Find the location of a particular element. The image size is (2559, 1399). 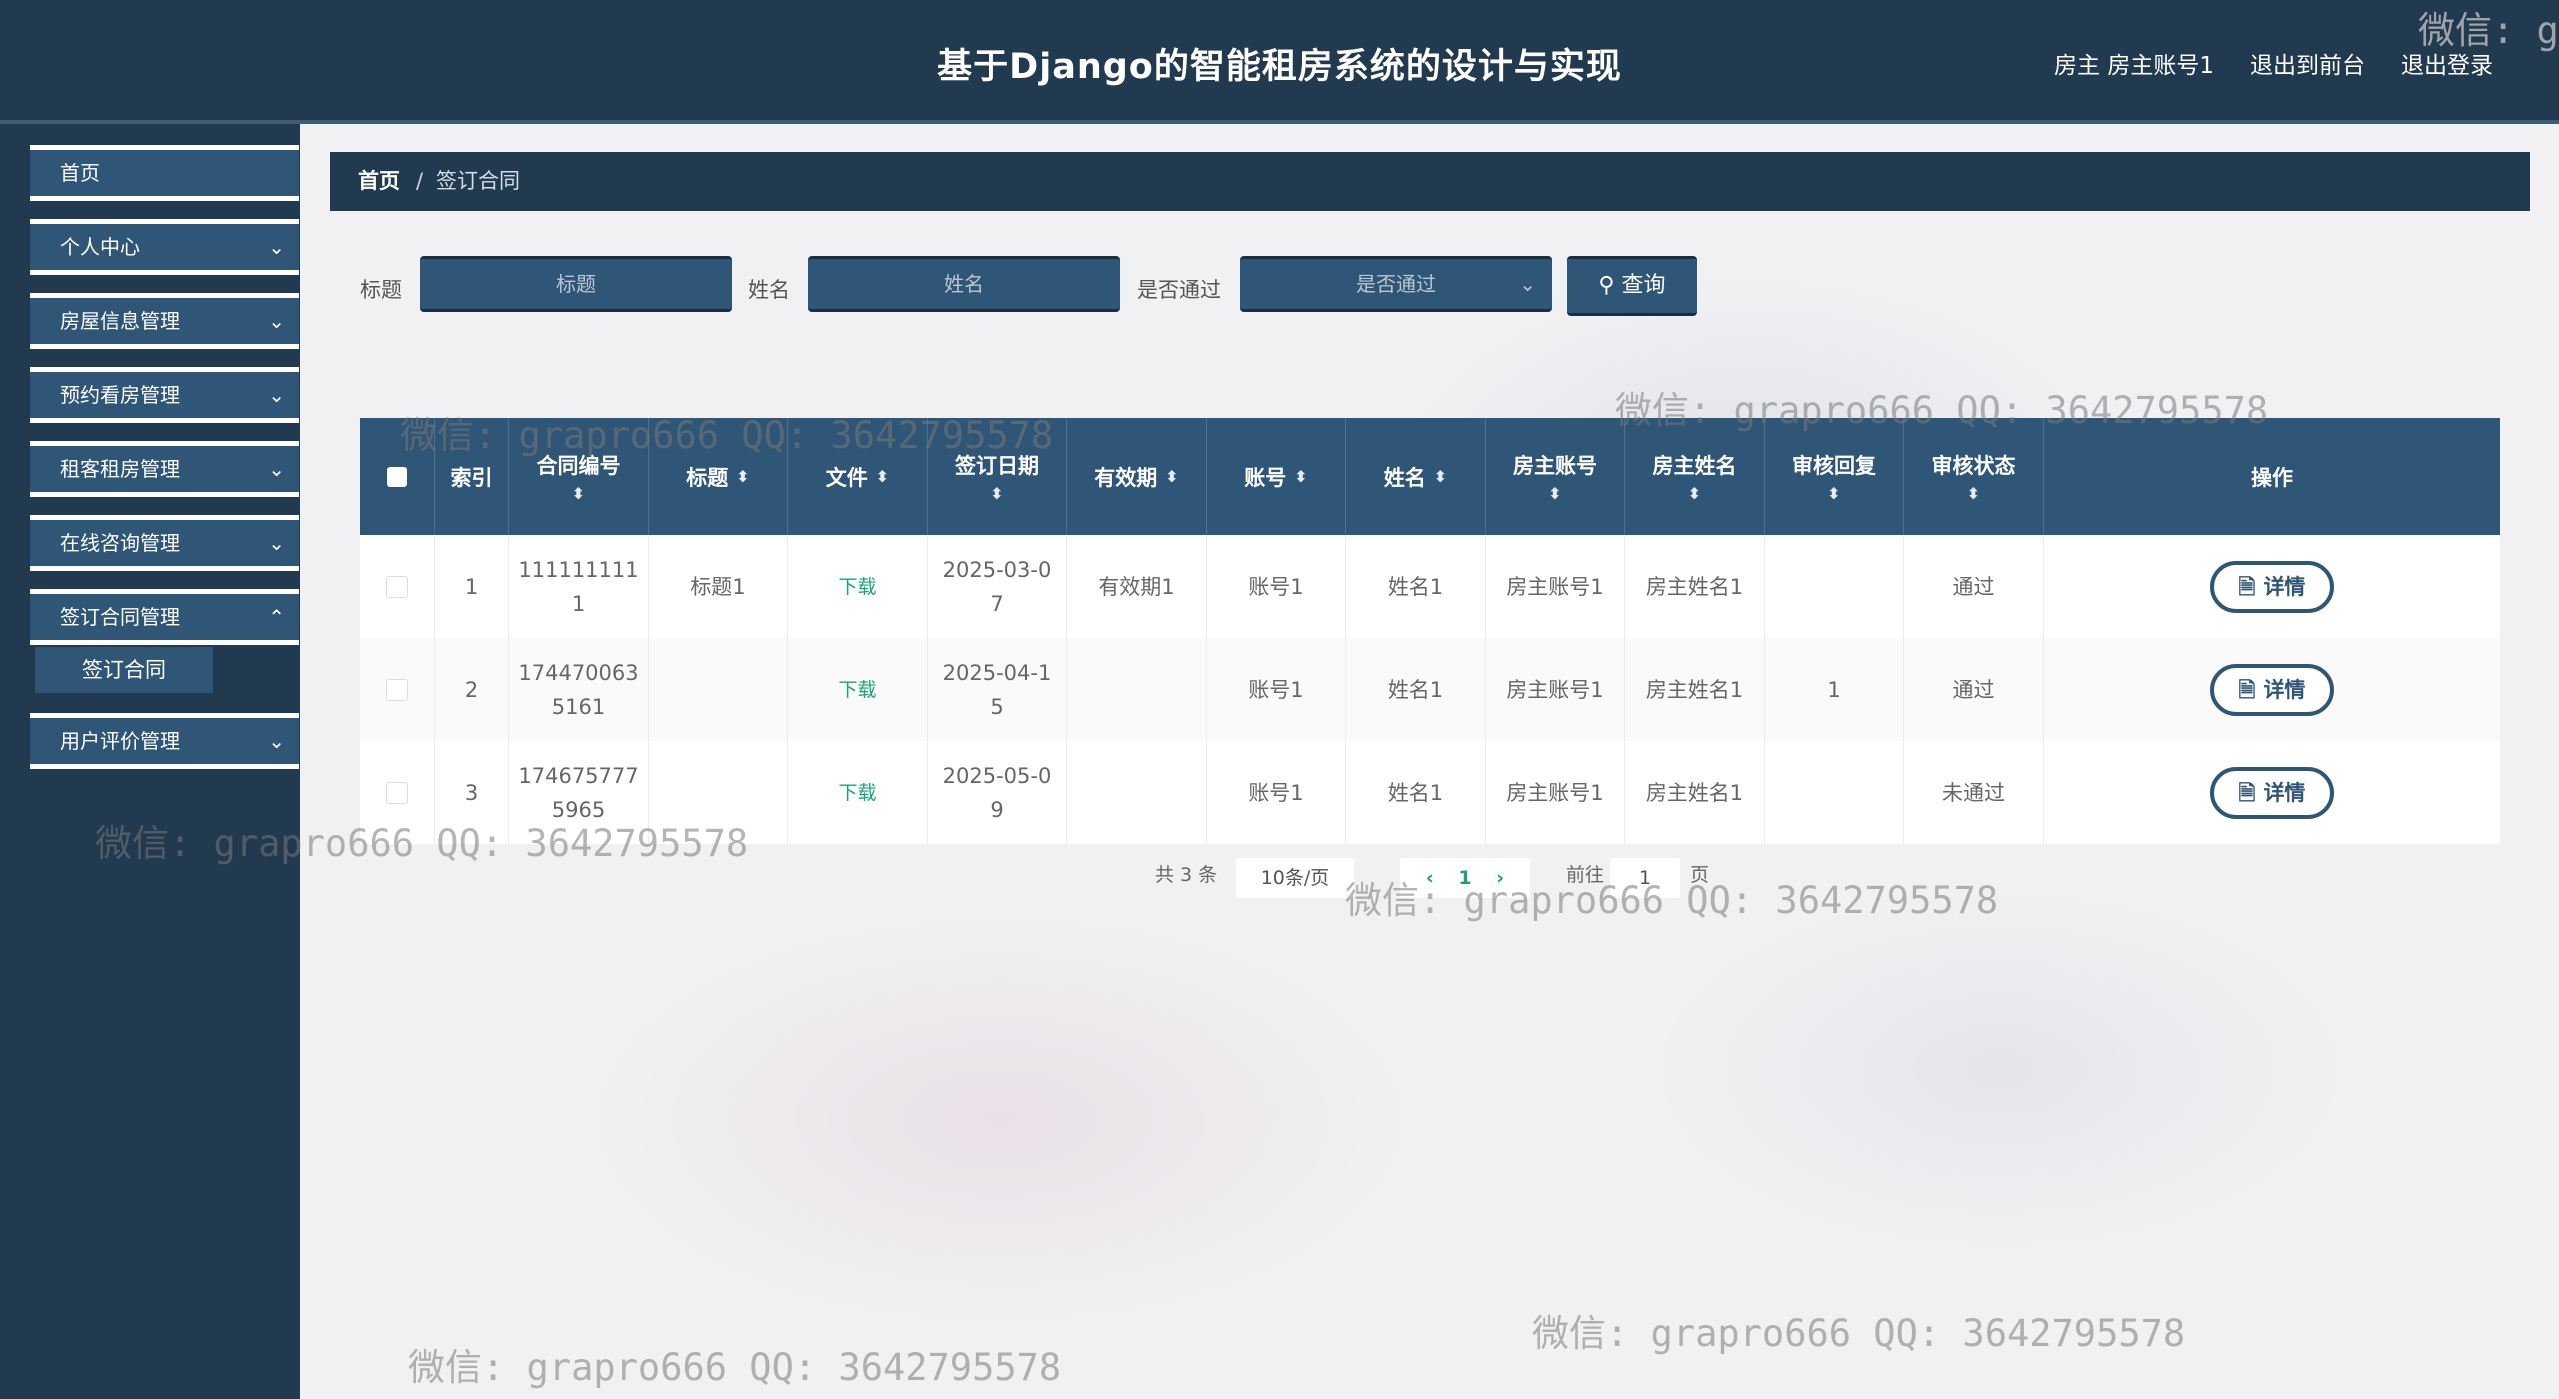

sidebar-item-tenant-rentals: 租客租房管理 ⌄ is located at coordinates (164, 469).